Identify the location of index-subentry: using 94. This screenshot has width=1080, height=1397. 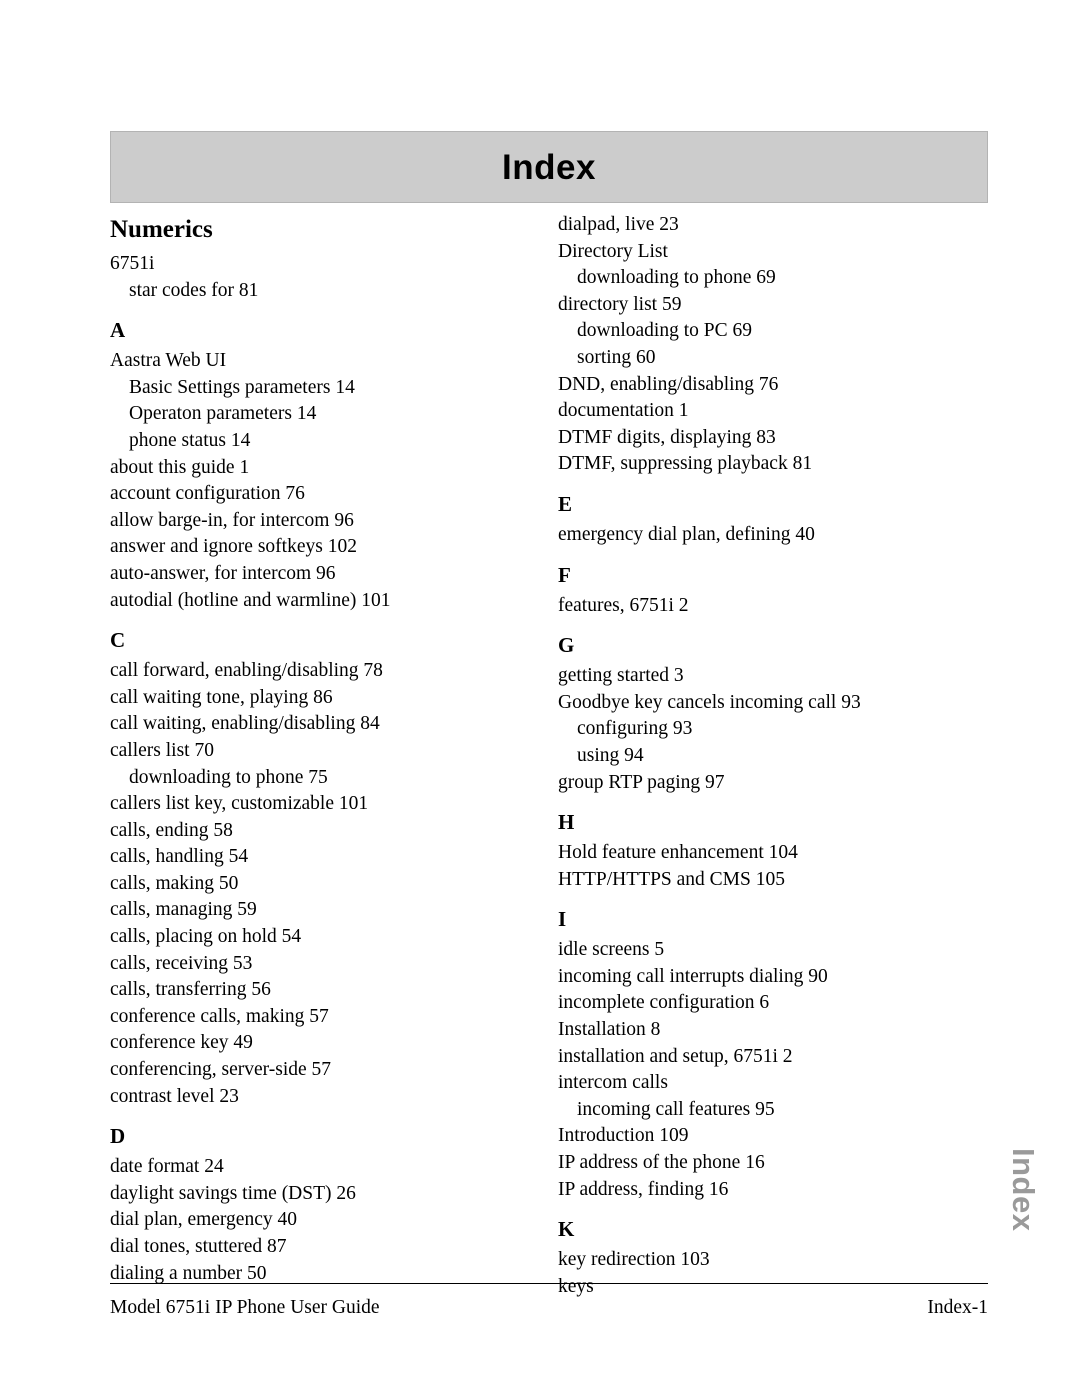
(610, 755).